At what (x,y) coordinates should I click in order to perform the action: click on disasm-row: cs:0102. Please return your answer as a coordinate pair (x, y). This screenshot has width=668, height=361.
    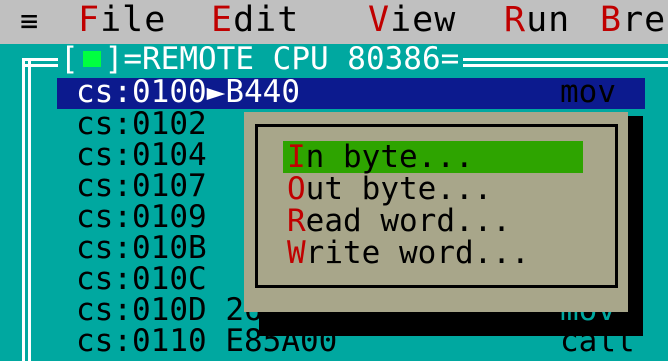
    Looking at the image, I should click on (141, 124).